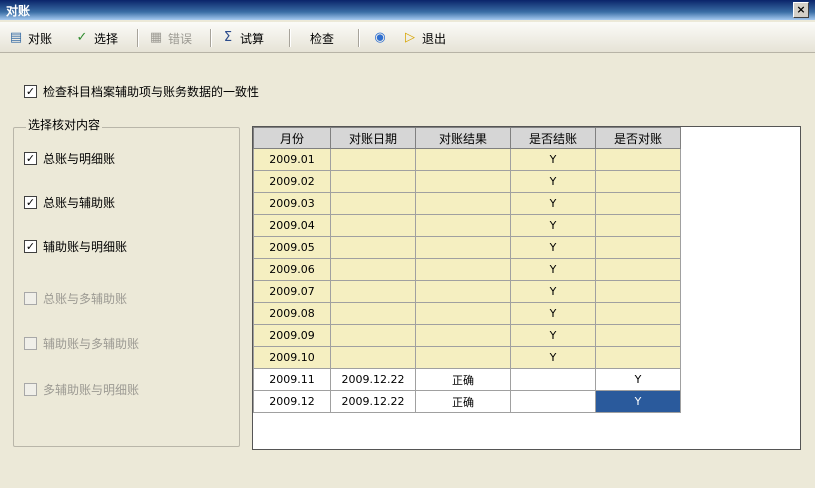 The width and height of the screenshot is (815, 488). Describe the element at coordinates (81, 343) in the screenshot. I see `option-aux-vs-multi-aux: ✓ 辅助账与多辅助账` at that location.